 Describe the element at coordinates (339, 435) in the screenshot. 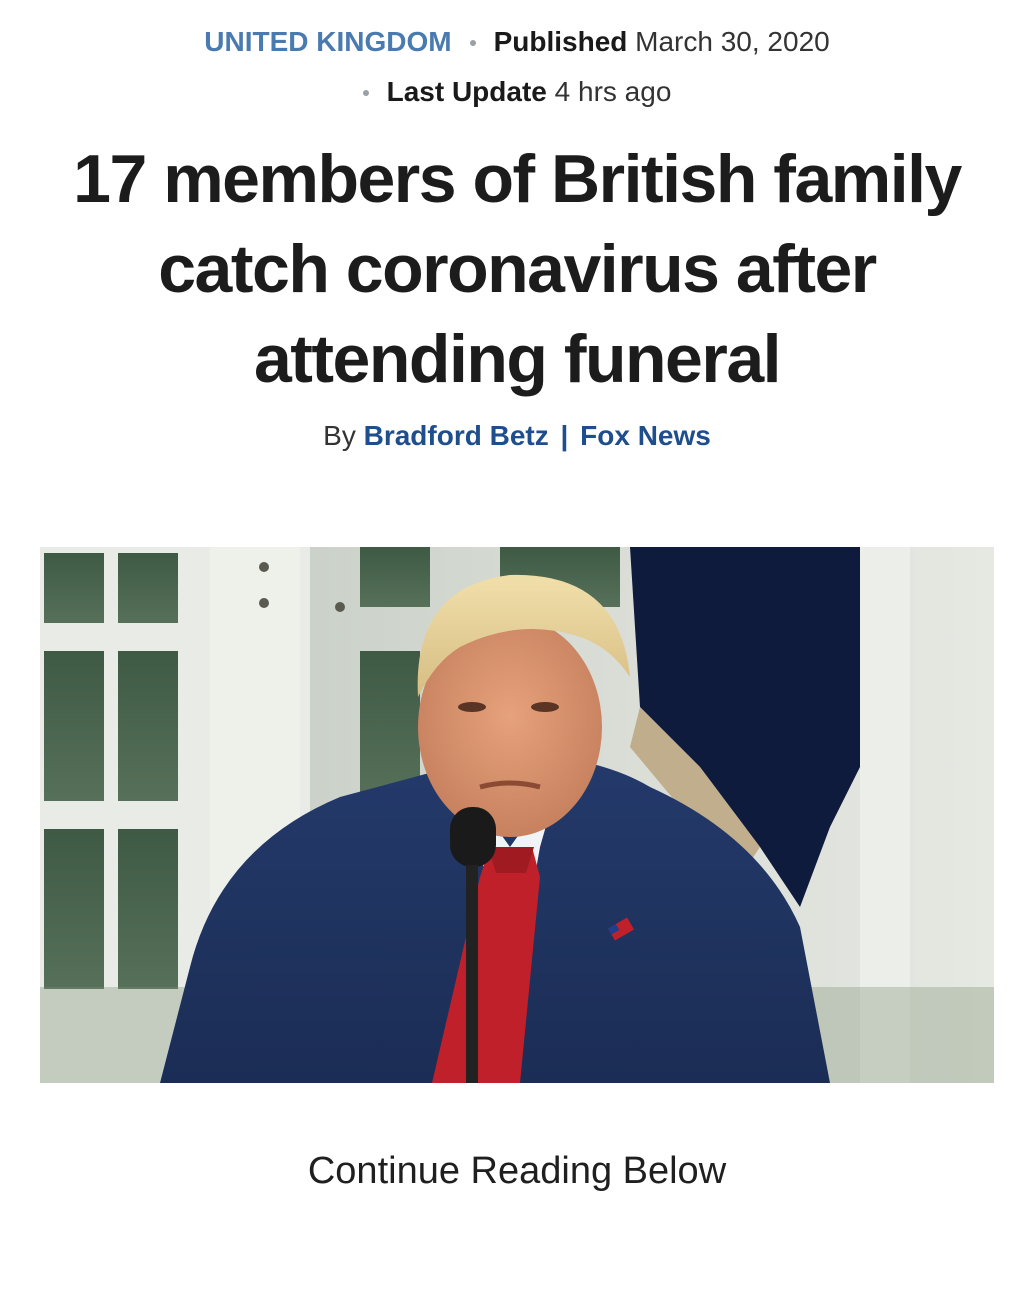

I see `byline-prefix: By` at that location.